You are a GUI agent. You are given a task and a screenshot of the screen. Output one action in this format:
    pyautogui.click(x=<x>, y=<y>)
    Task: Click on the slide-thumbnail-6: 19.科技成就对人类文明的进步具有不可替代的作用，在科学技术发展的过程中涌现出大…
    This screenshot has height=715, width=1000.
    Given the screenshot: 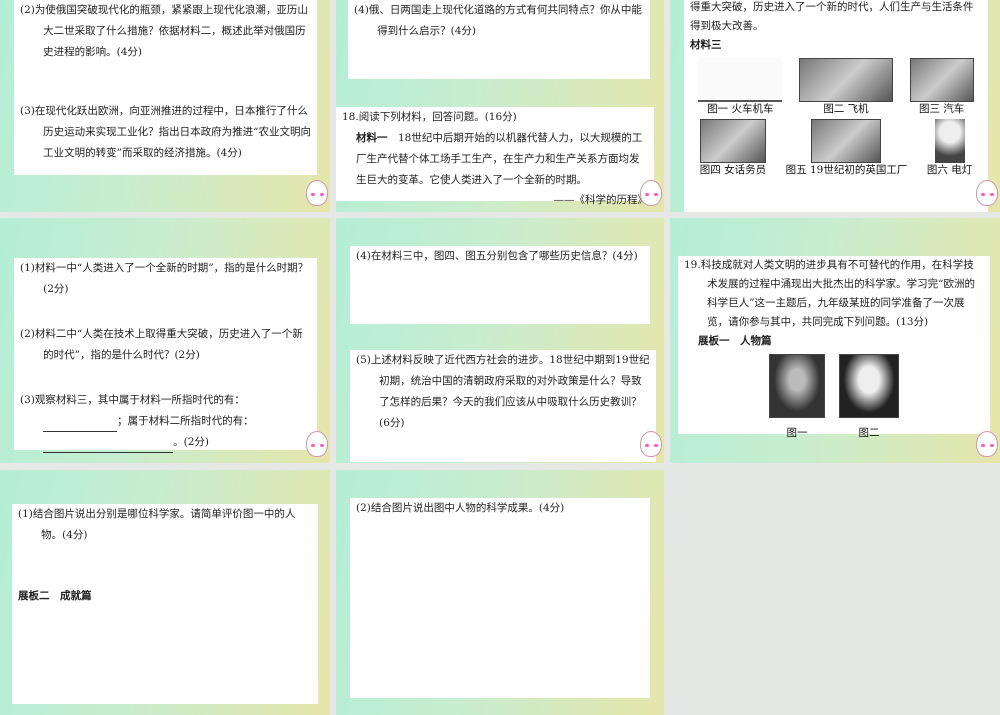 What is the action you would take?
    pyautogui.click(x=835, y=340)
    